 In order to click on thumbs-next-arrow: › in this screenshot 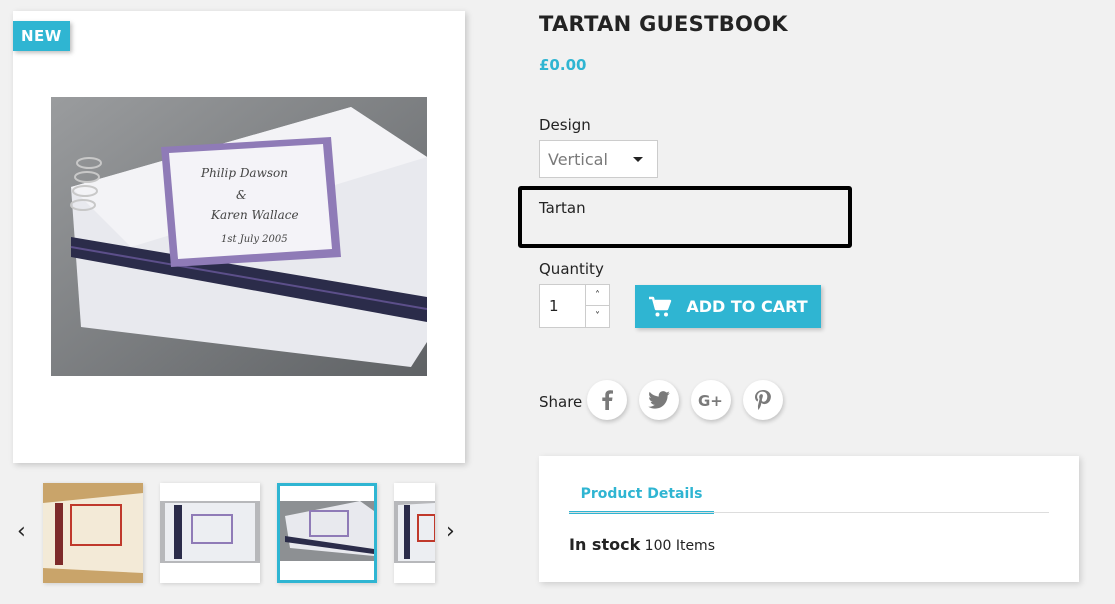, I will do `click(450, 532)`.